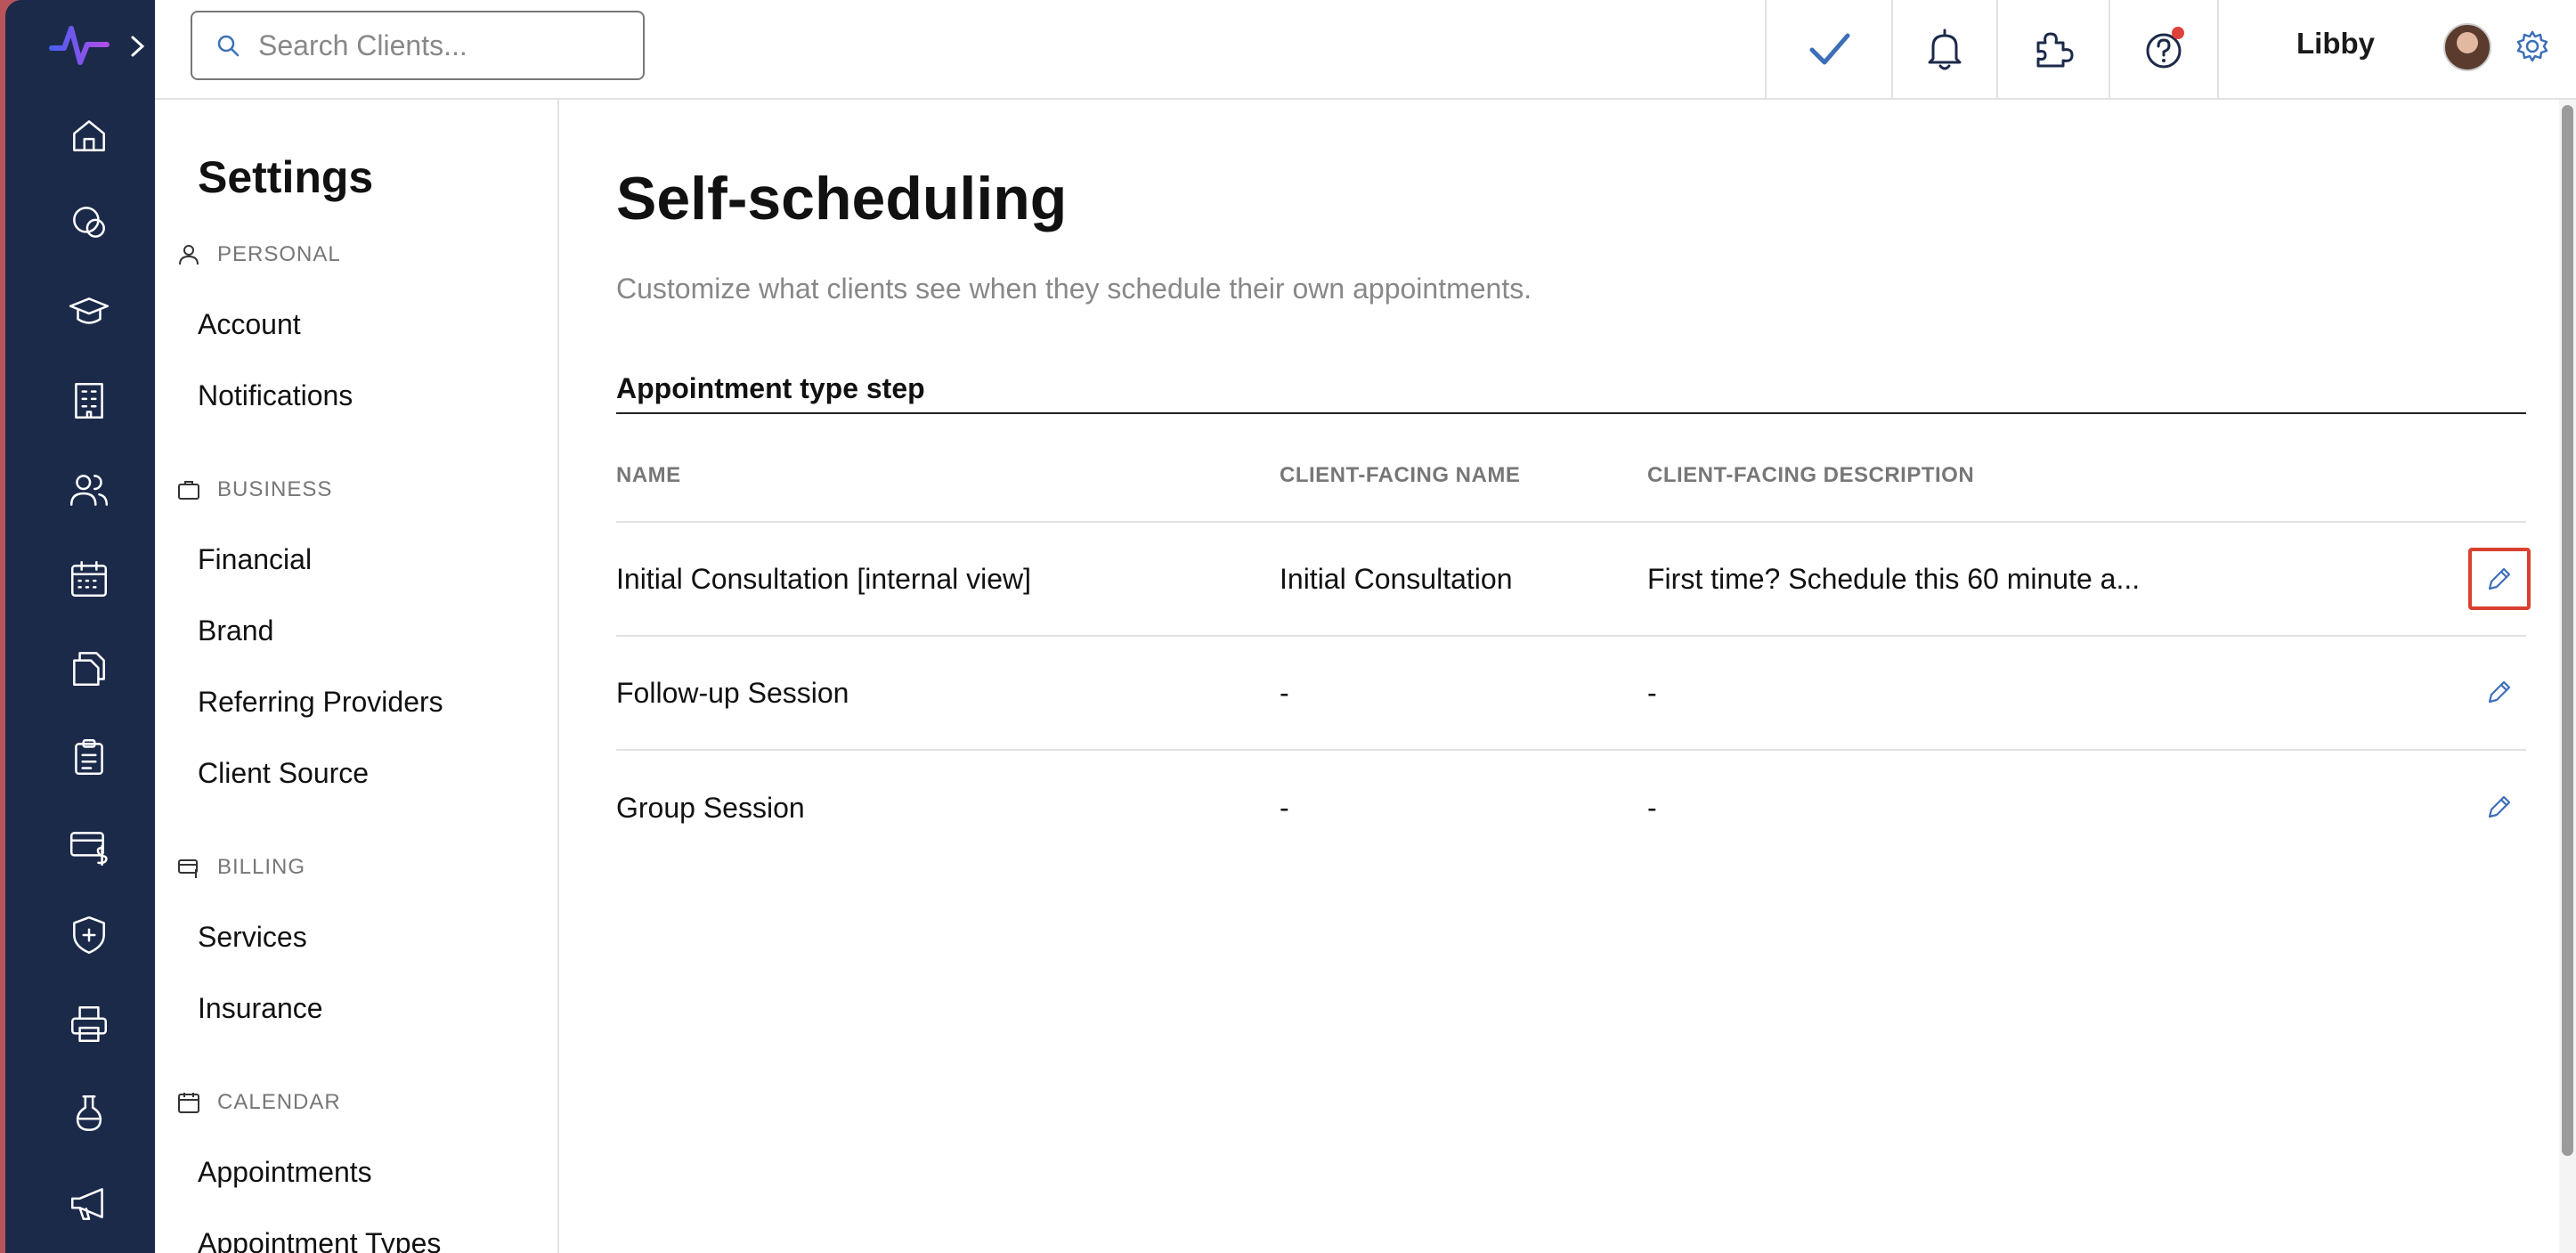 Image resolution: width=2576 pixels, height=1253 pixels. I want to click on integrations-button, so click(2052, 49).